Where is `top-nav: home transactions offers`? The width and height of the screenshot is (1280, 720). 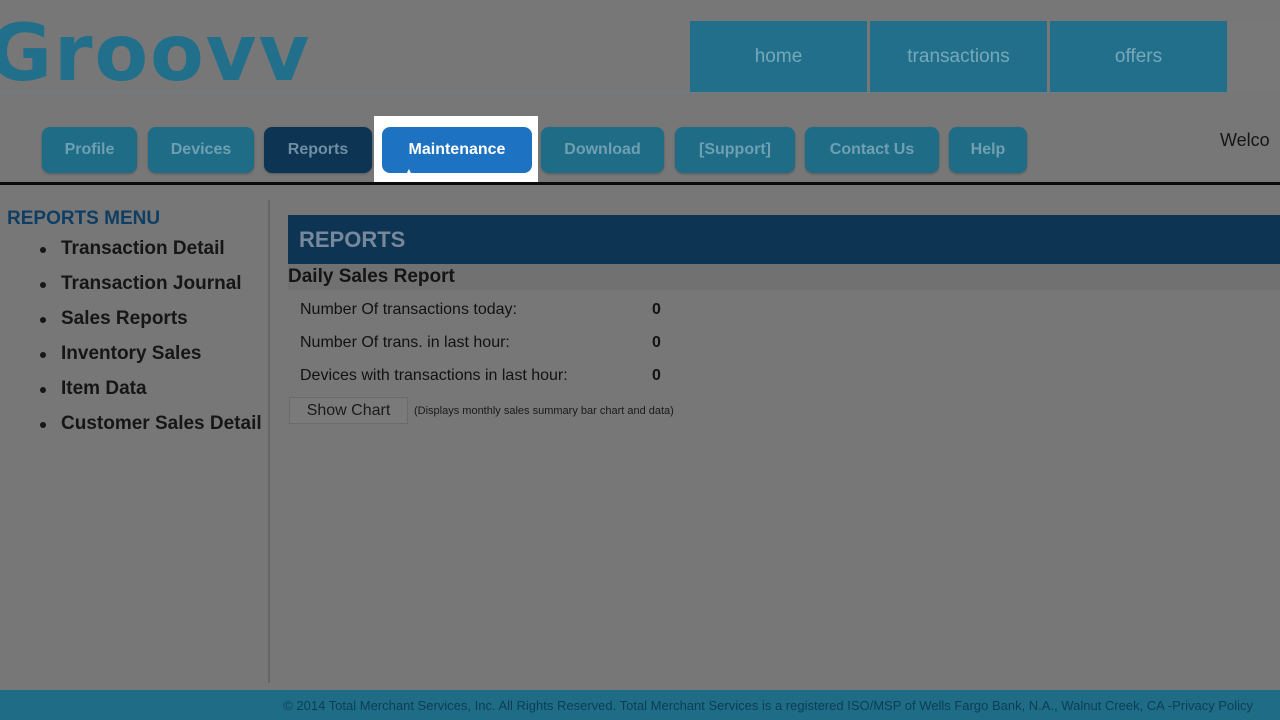 top-nav: home transactions offers is located at coordinates (960, 56).